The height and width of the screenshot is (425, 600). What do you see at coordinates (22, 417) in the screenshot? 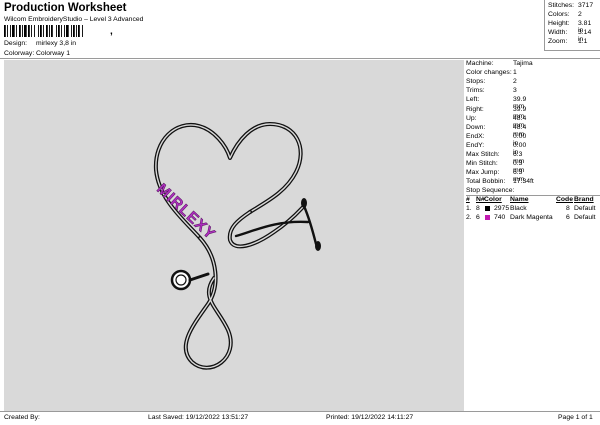
I see `created-by: Created By:` at bounding box center [22, 417].